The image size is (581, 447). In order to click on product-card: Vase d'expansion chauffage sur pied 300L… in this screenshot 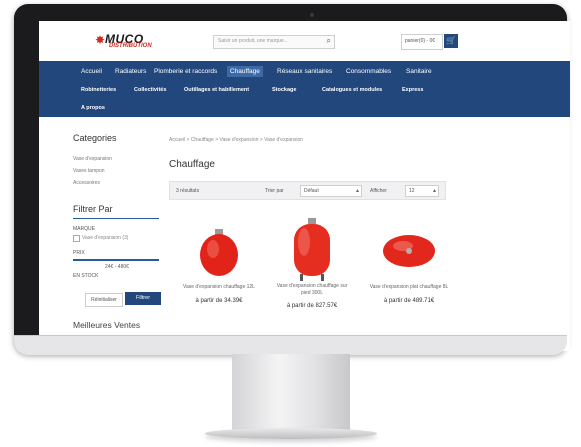, I will do `click(312, 266)`.